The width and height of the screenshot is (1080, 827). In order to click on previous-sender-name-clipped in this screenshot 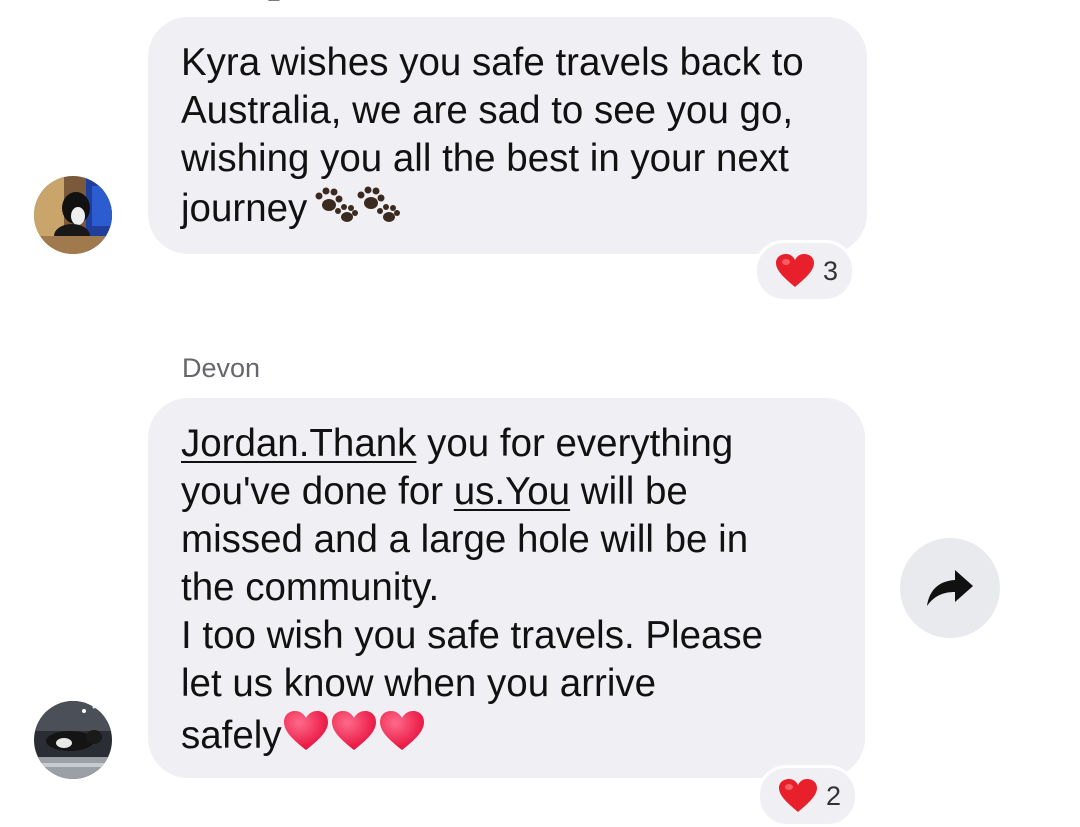, I will do `click(250, 2)`.